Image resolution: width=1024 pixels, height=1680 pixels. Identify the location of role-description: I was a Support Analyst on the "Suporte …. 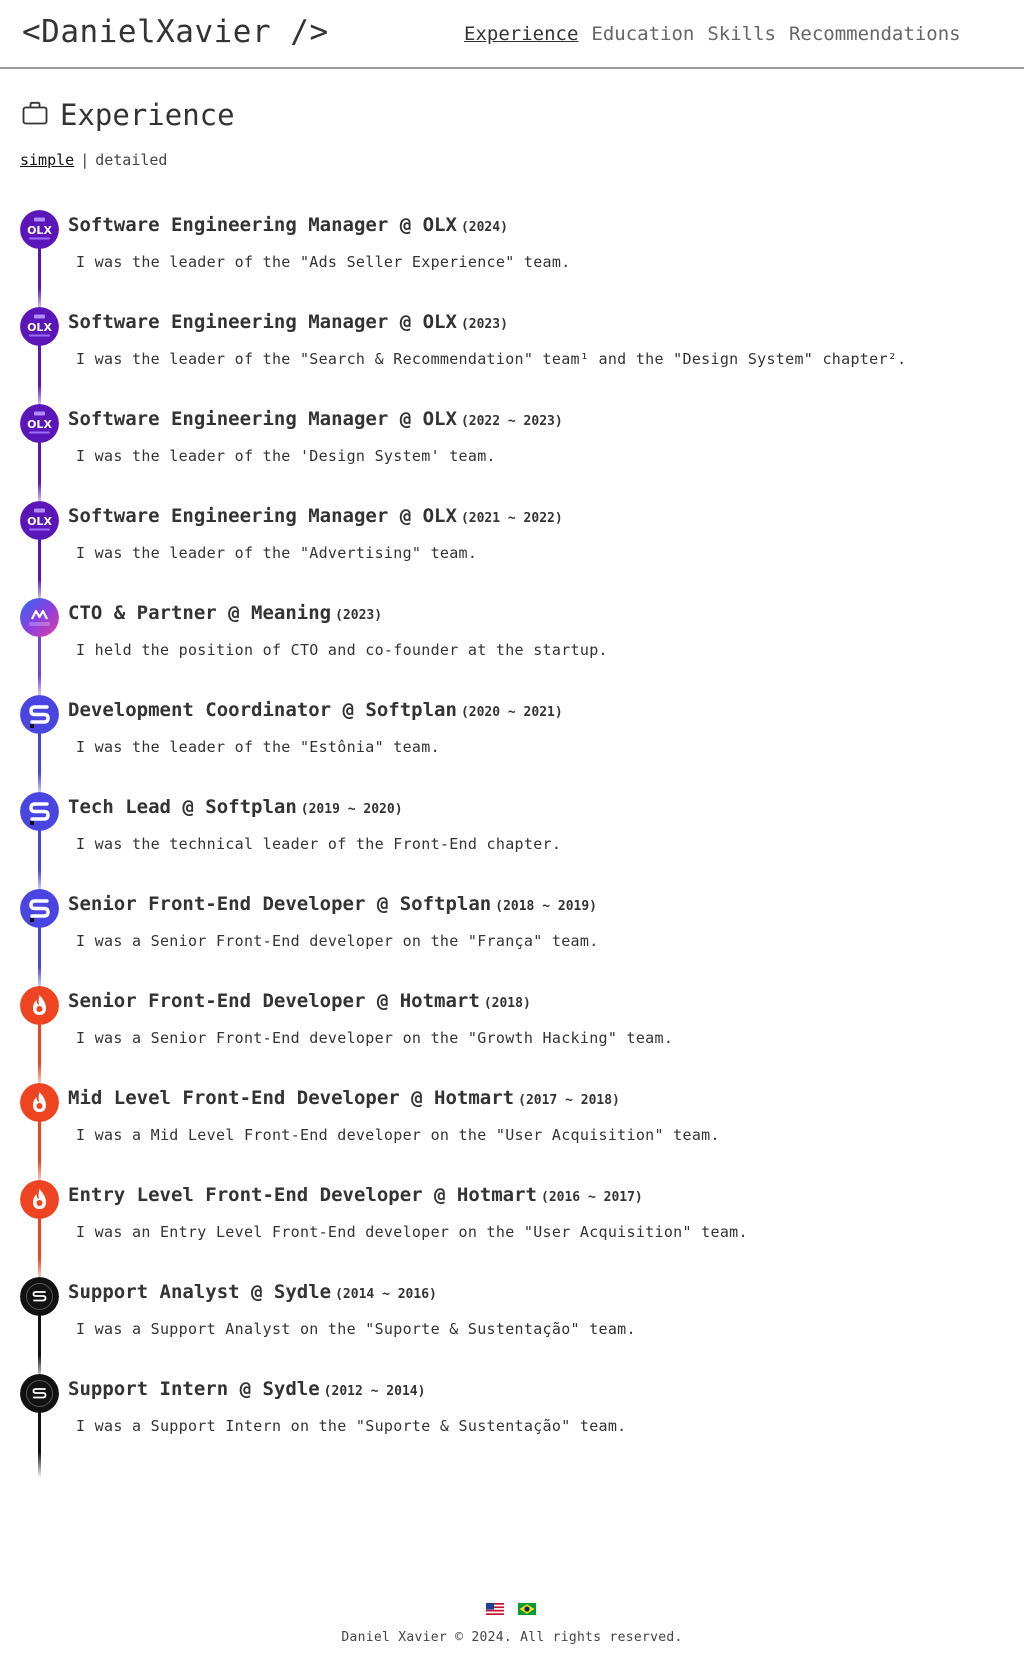
(356, 1329).